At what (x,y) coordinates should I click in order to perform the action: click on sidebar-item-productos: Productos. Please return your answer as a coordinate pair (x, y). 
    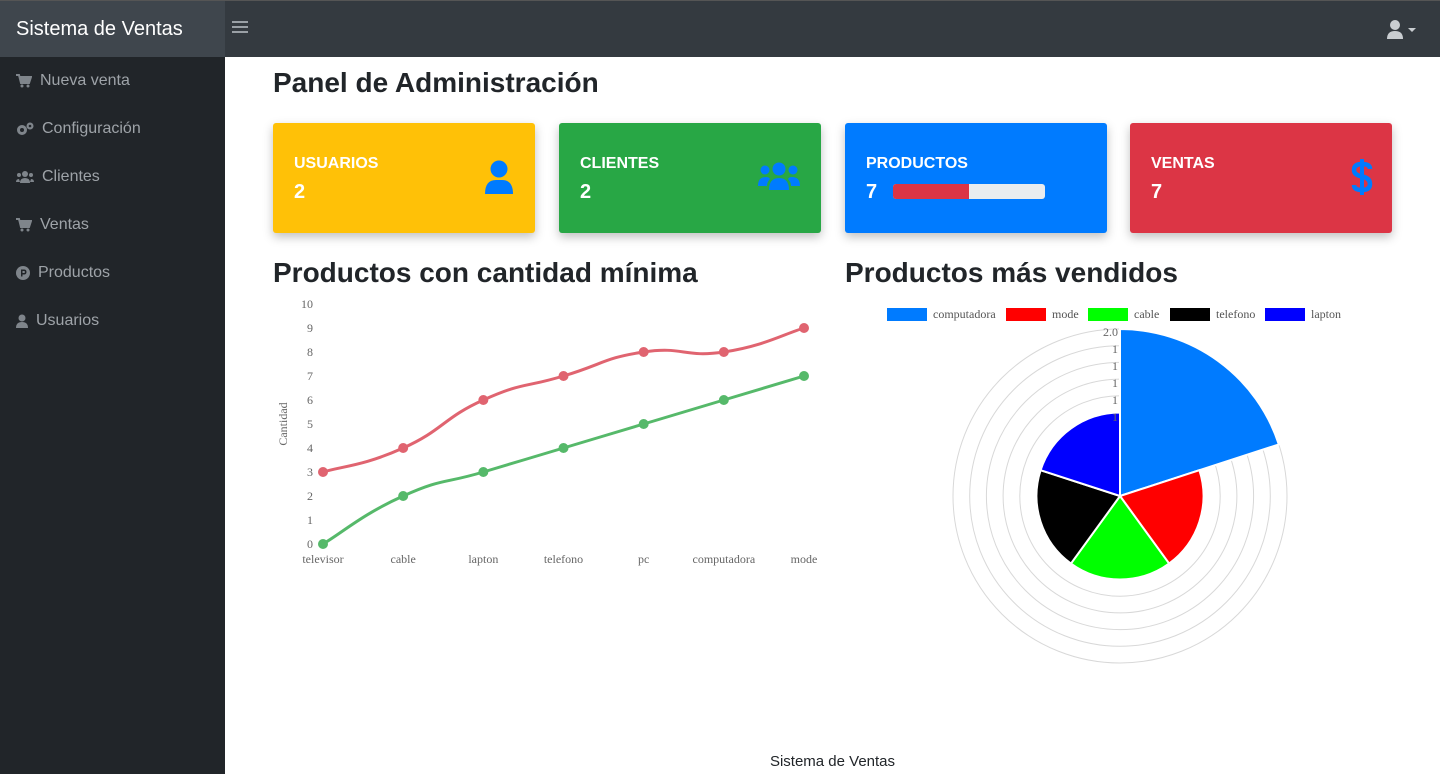
    Looking at the image, I should click on (112, 273).